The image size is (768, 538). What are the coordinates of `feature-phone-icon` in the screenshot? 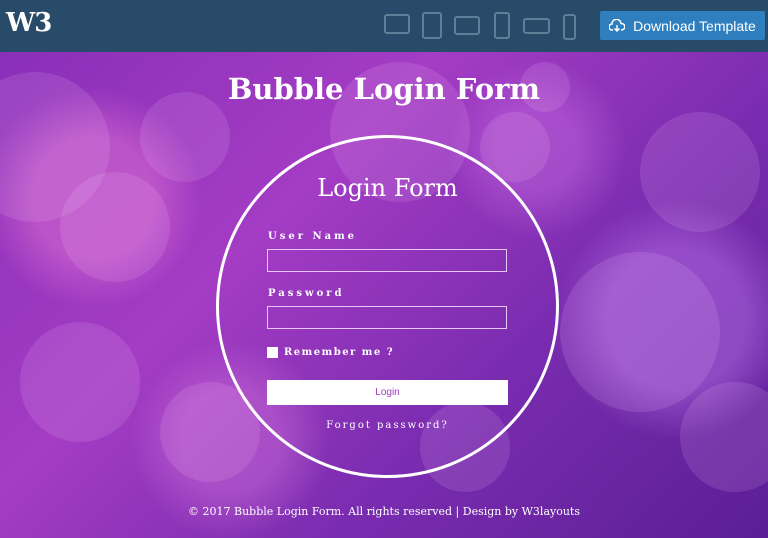 It's located at (569, 27).